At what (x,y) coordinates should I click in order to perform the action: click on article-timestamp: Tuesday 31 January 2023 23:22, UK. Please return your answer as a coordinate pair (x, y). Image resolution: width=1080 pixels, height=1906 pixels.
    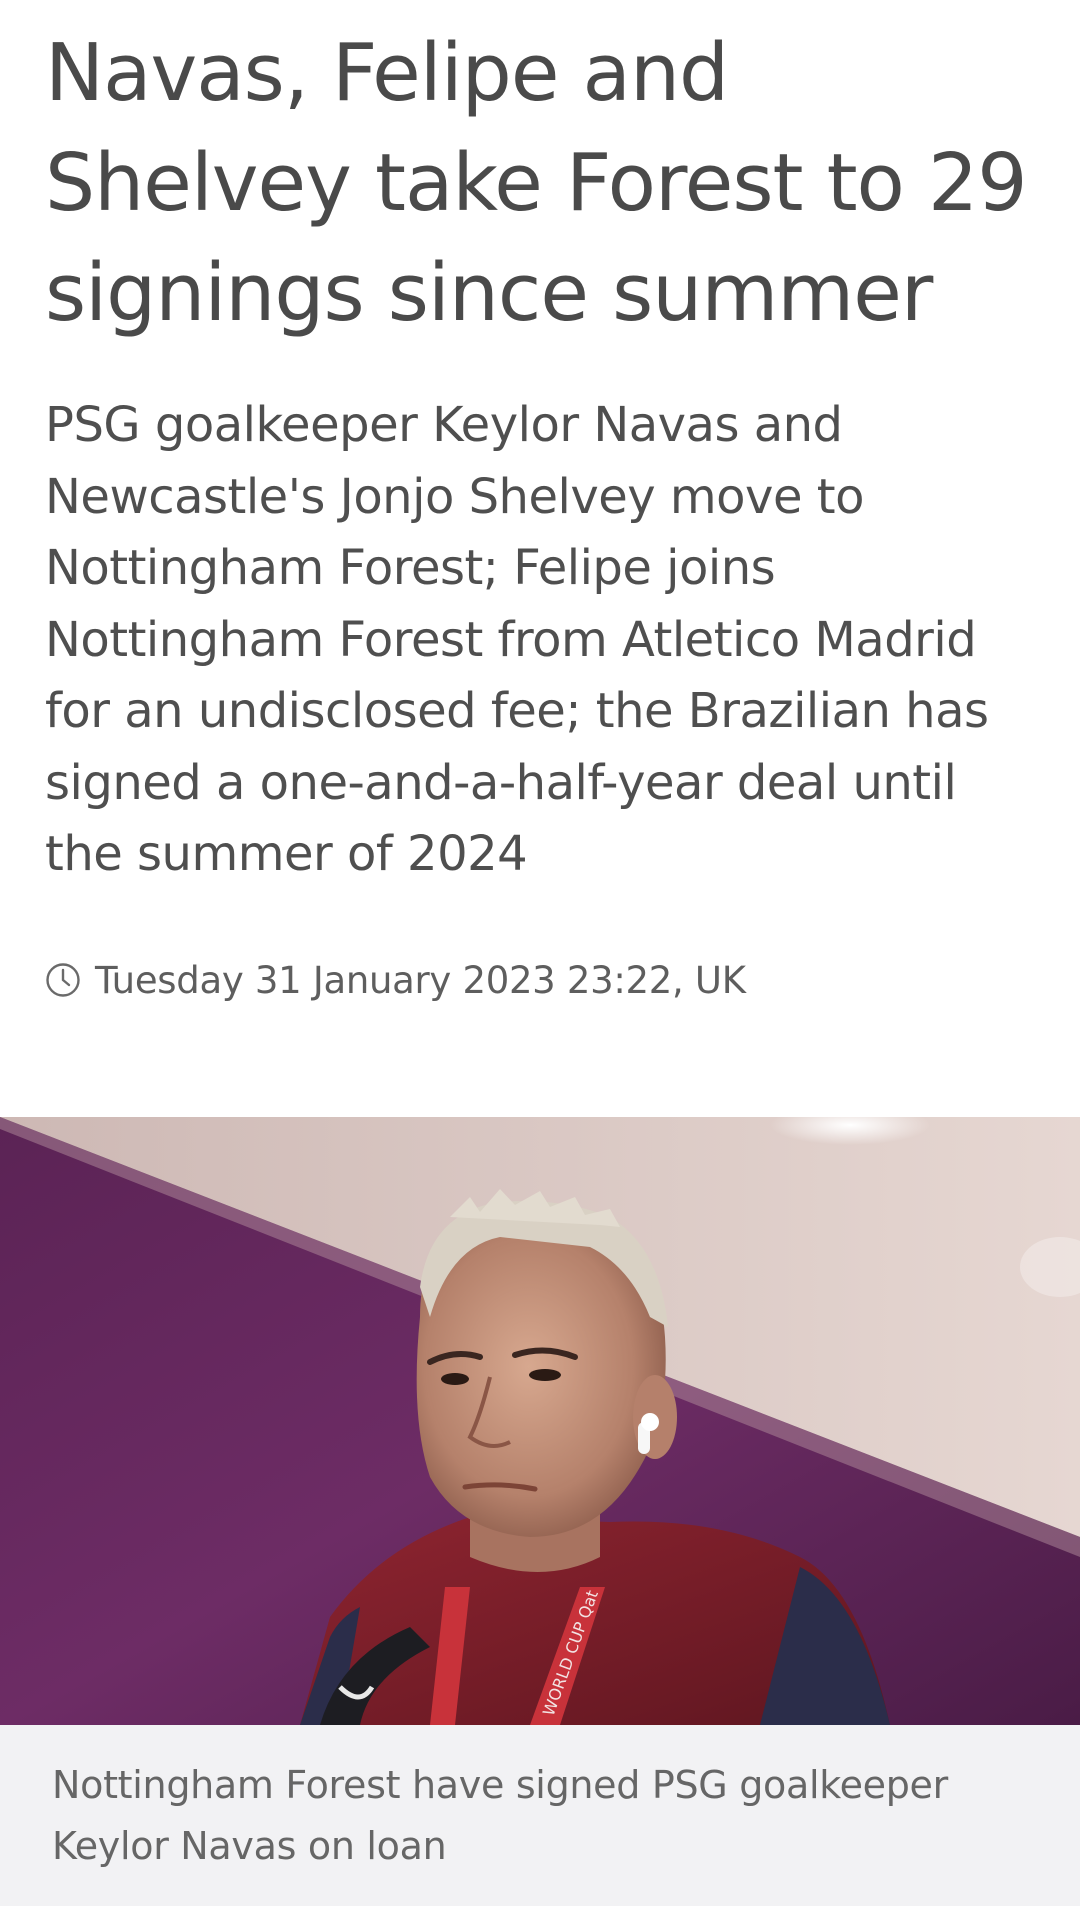
    Looking at the image, I should click on (395, 980).